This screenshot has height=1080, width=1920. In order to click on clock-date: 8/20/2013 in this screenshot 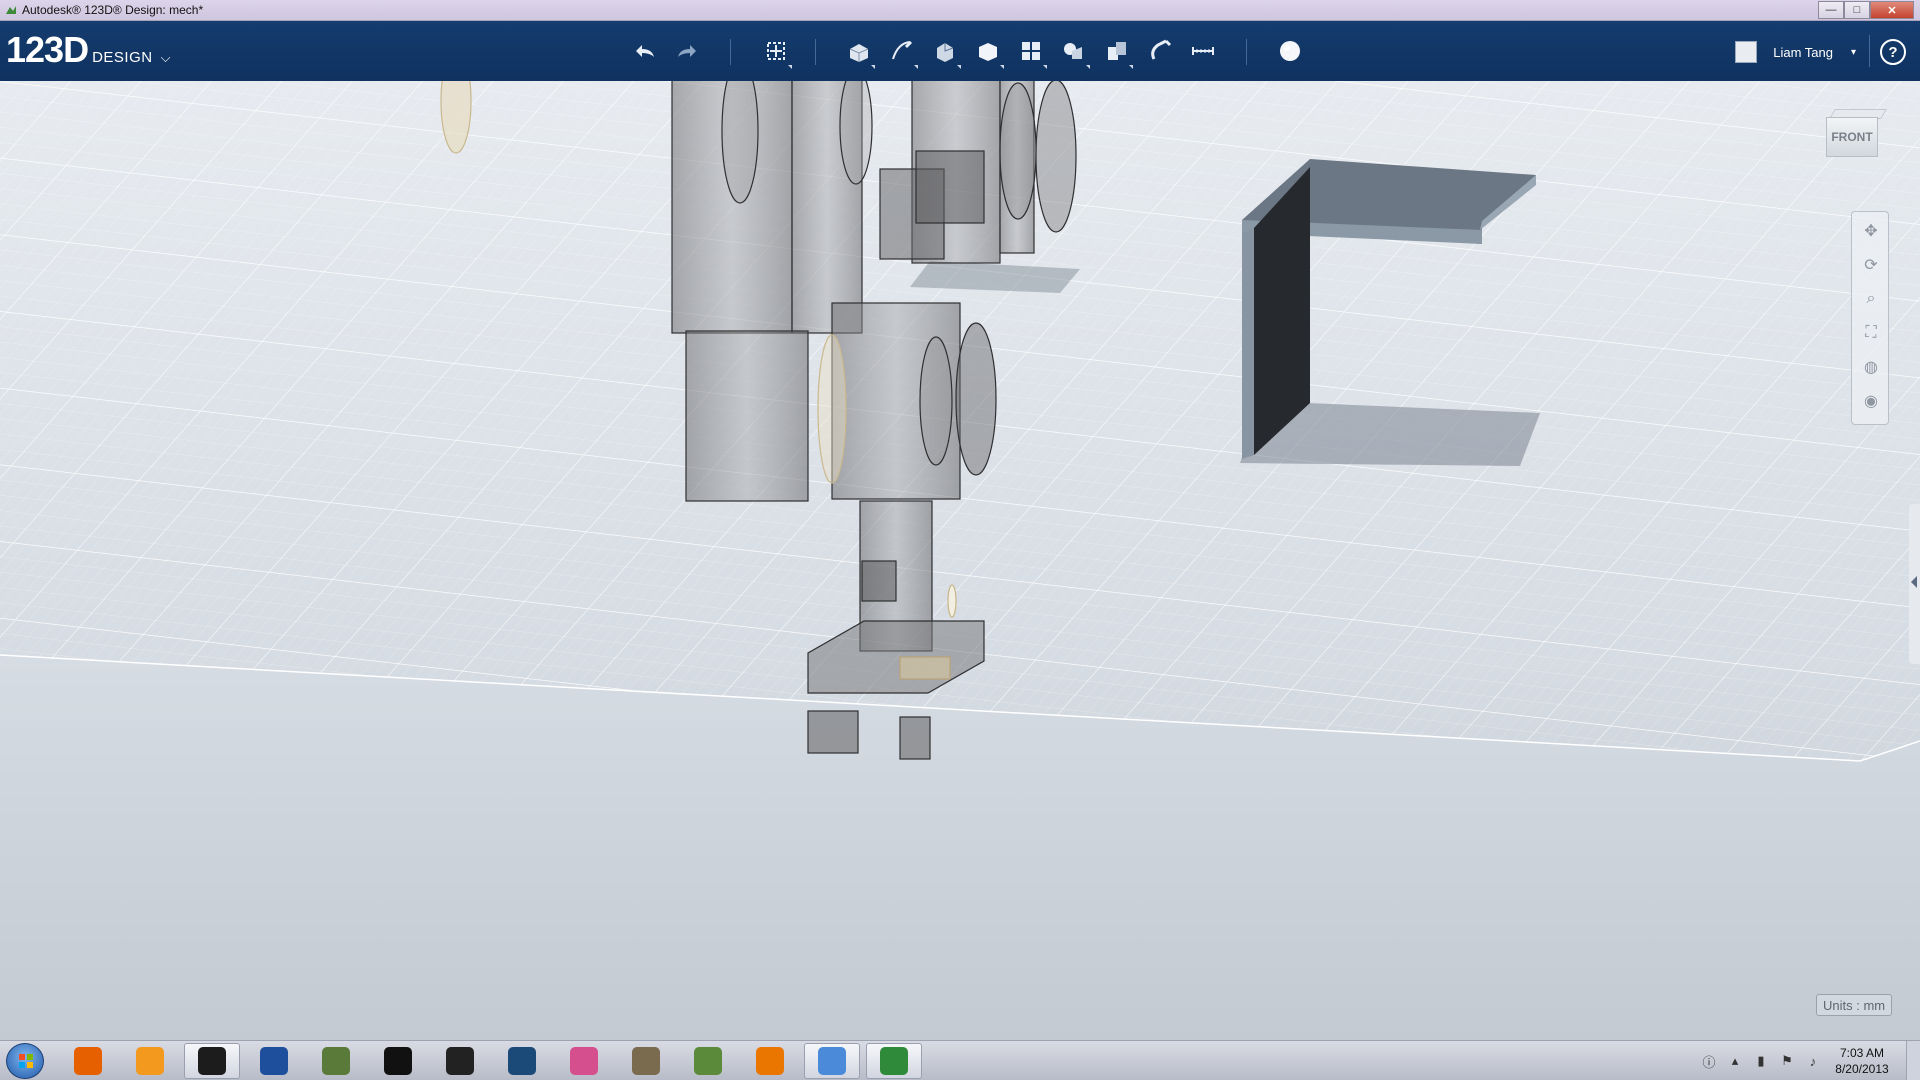, I will do `click(1862, 1069)`.